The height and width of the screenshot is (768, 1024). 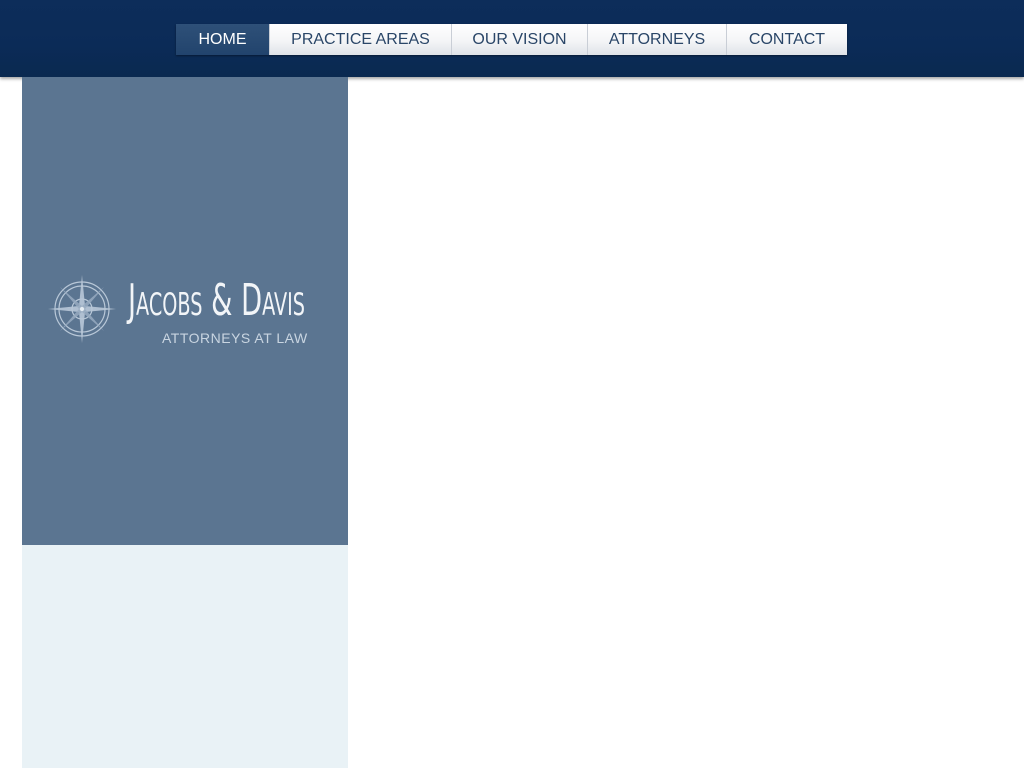 I want to click on nav-item-home: HOME, so click(x=222, y=39).